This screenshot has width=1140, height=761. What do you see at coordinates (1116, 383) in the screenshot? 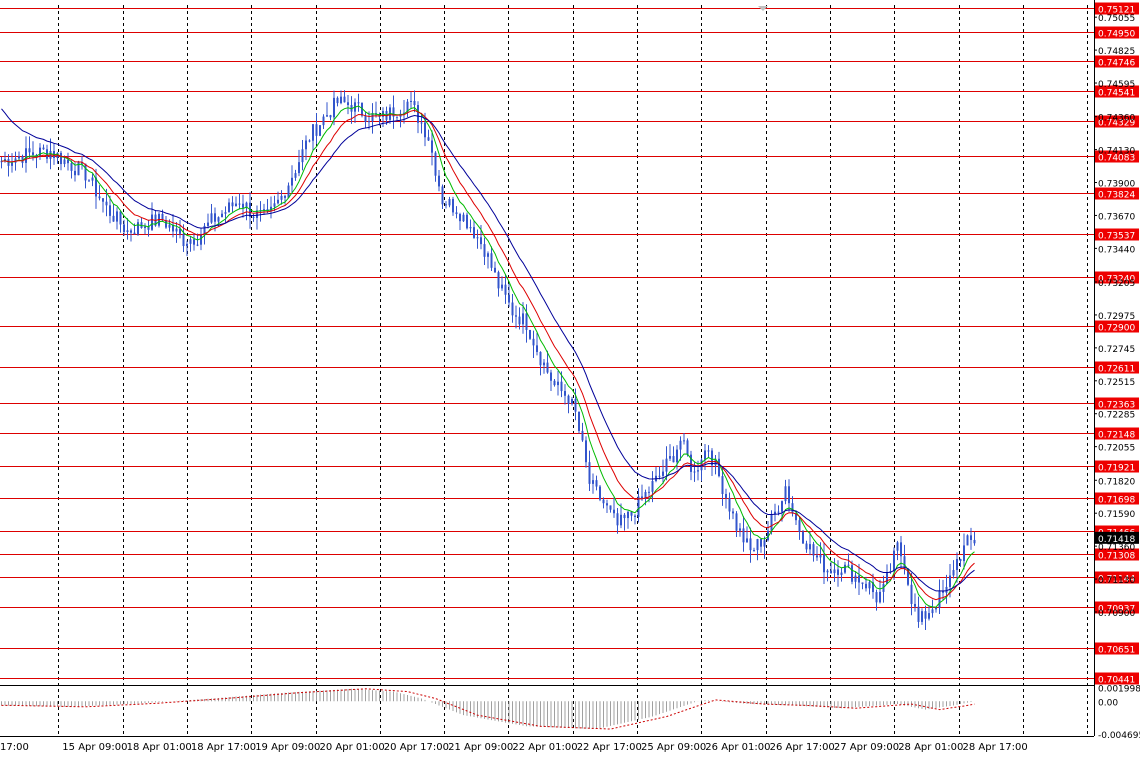
I see `price-tick-label: 0.72515` at bounding box center [1116, 383].